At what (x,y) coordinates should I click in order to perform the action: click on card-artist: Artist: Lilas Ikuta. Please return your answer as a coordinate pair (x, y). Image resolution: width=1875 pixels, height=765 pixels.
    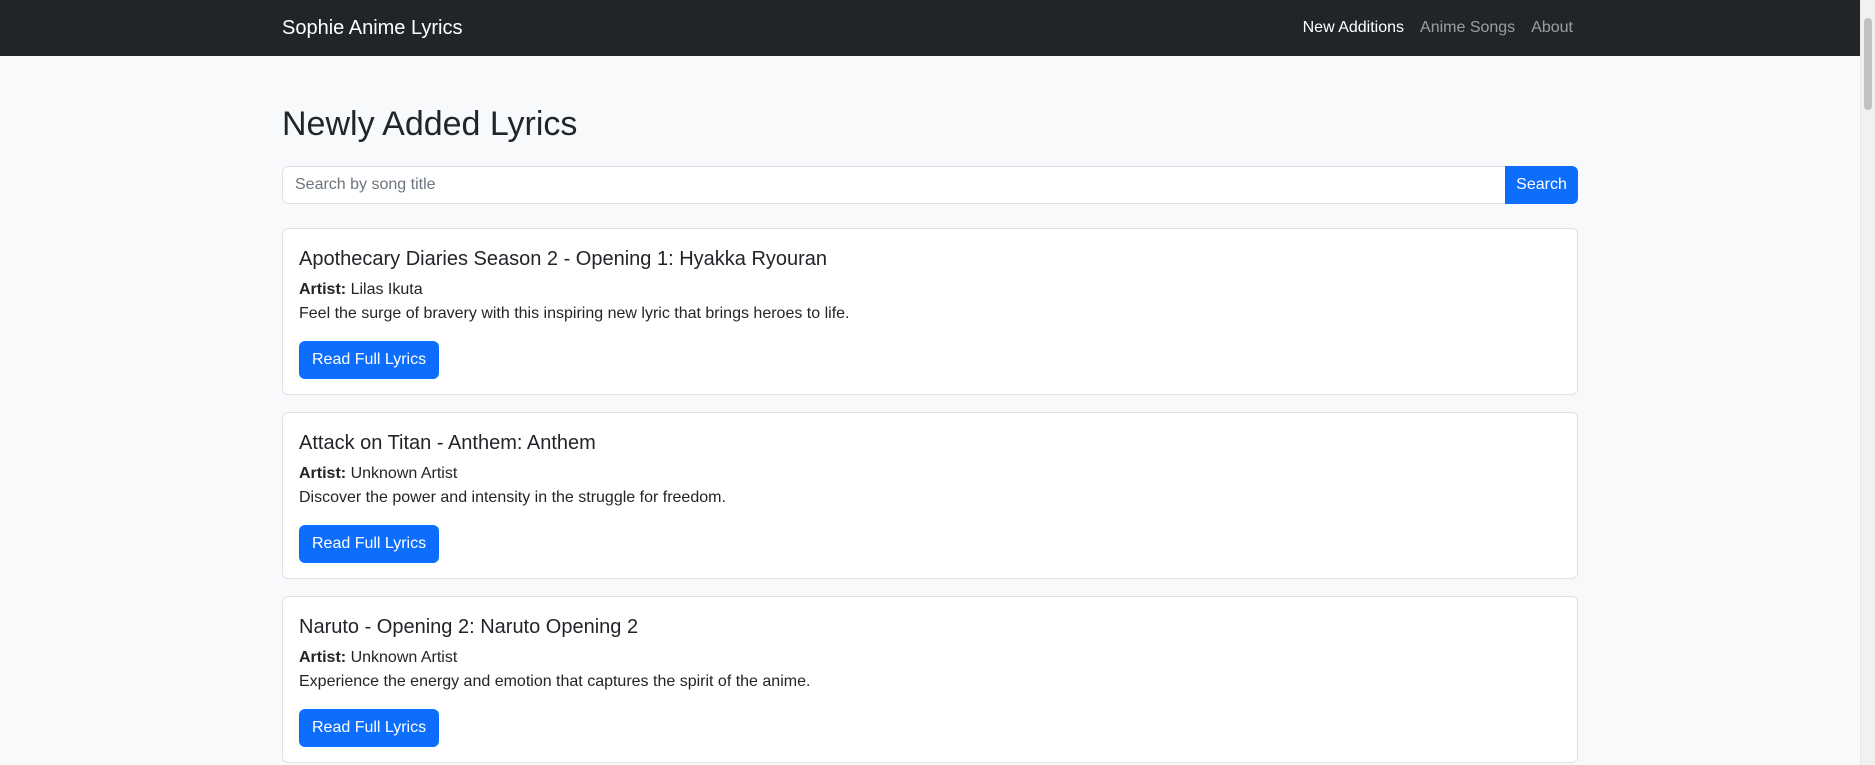
    Looking at the image, I should click on (361, 290).